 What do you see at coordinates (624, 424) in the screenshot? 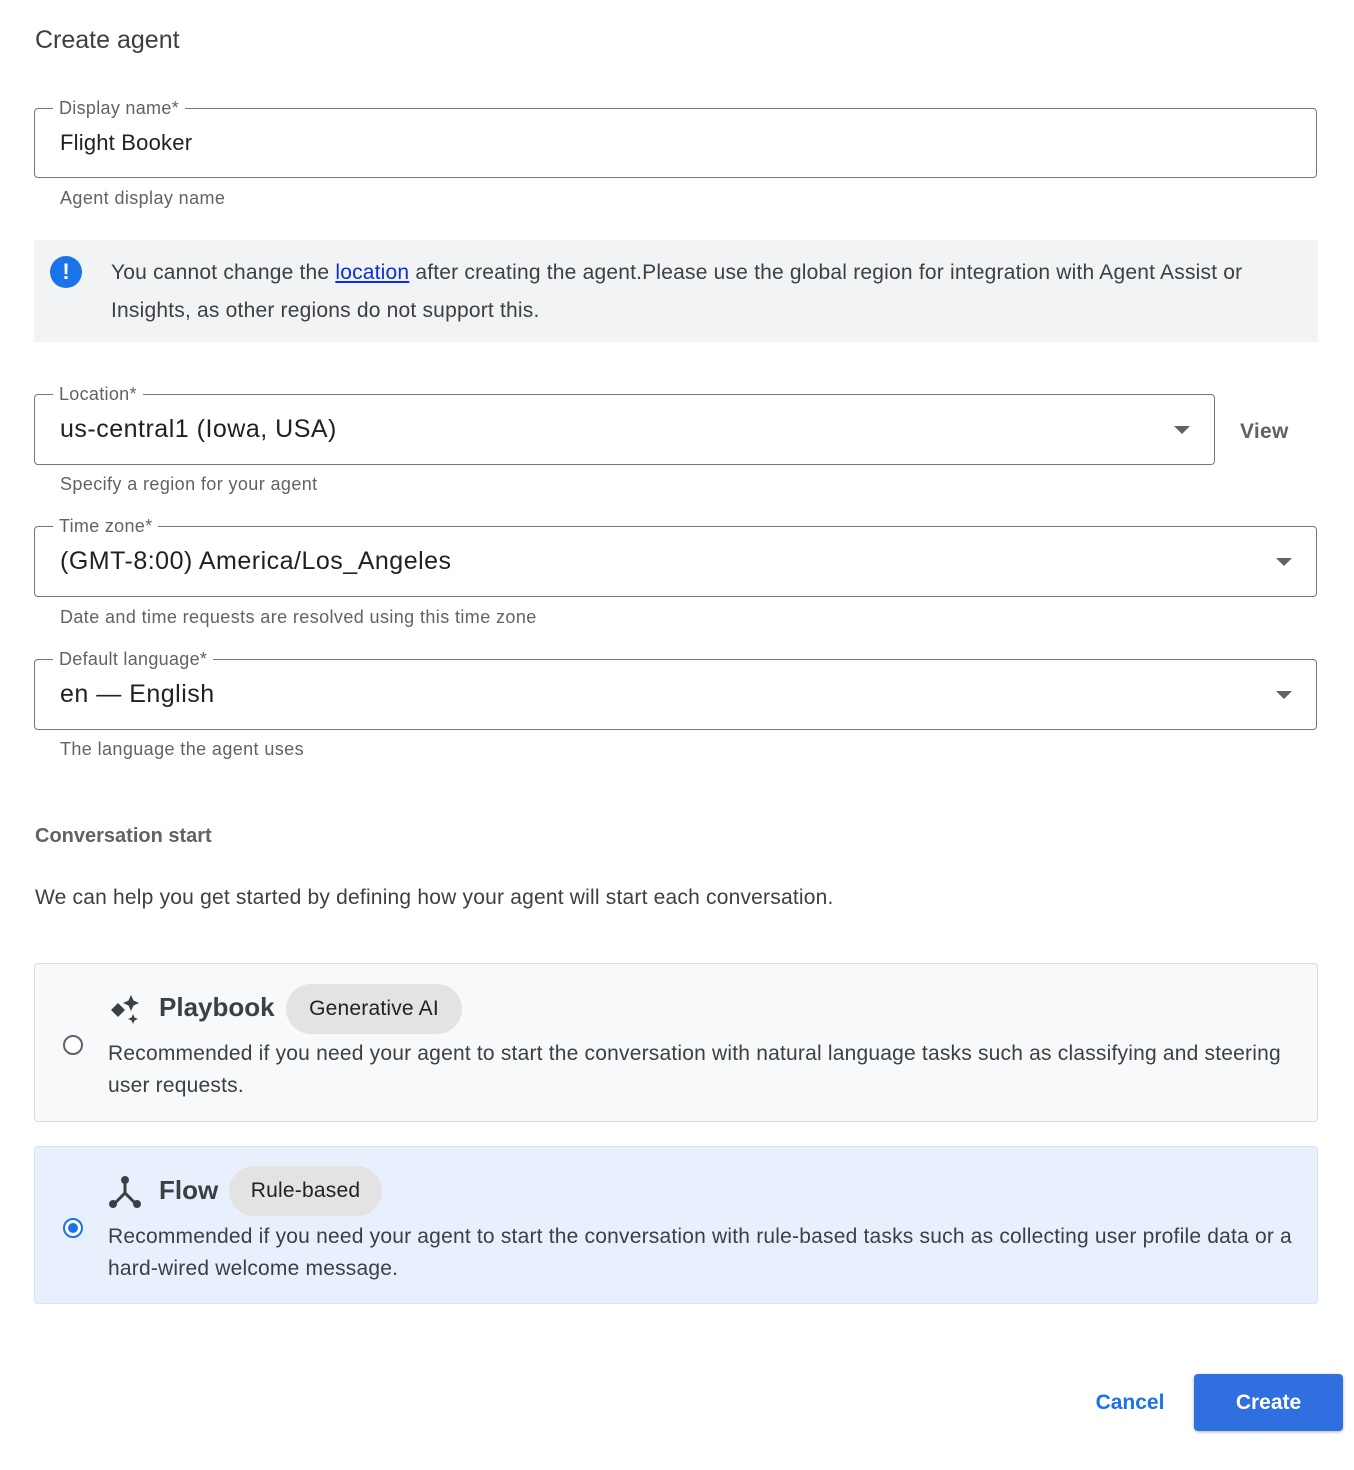
I see `location-select: Location* us-central1 (Iowa, USA)` at bounding box center [624, 424].